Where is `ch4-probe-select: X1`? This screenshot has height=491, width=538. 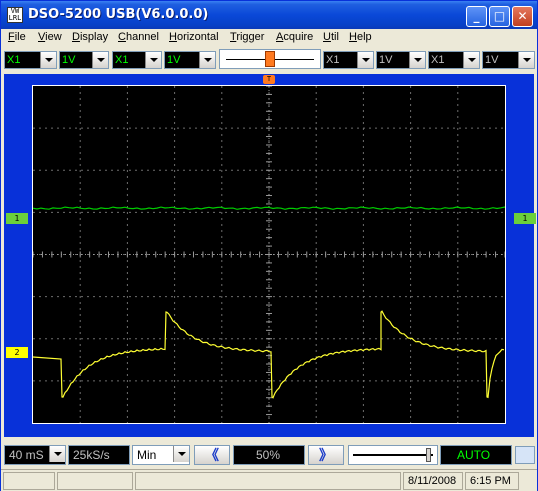 ch4-probe-select: X1 is located at coordinates (454, 60).